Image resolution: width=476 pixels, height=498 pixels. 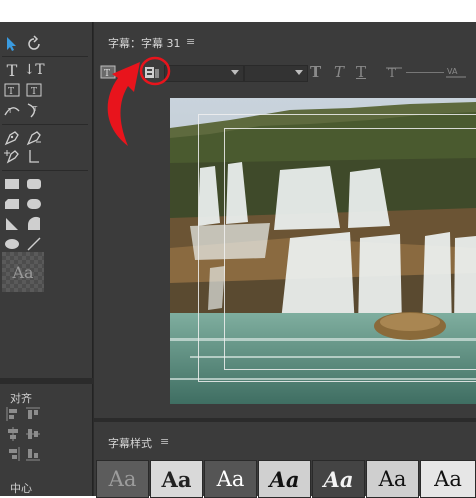 What do you see at coordinates (33, 453) in the screenshot?
I see `align-bottom-icon` at bounding box center [33, 453].